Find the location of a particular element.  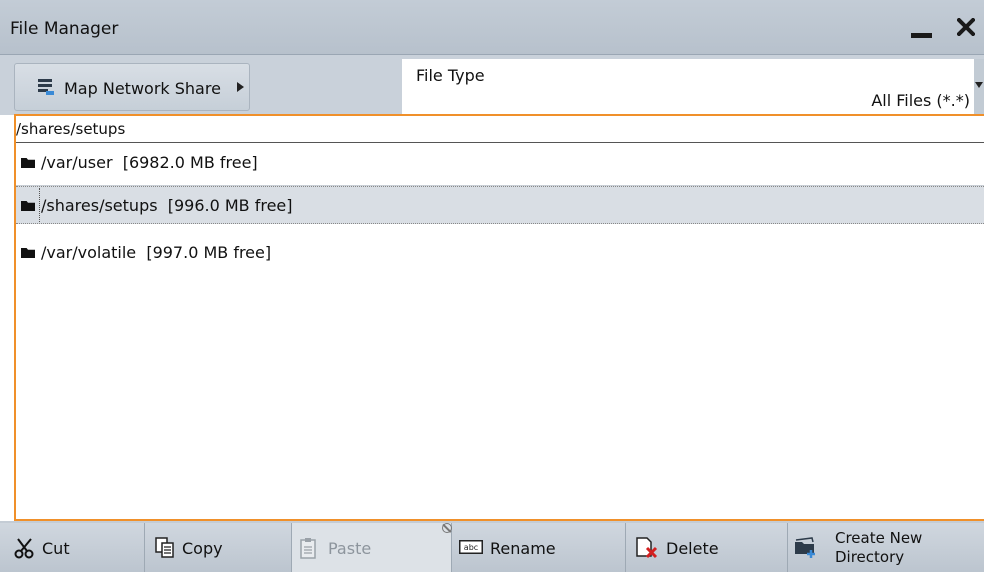

create-new-directory-button: Create New Directory is located at coordinates (886, 547).